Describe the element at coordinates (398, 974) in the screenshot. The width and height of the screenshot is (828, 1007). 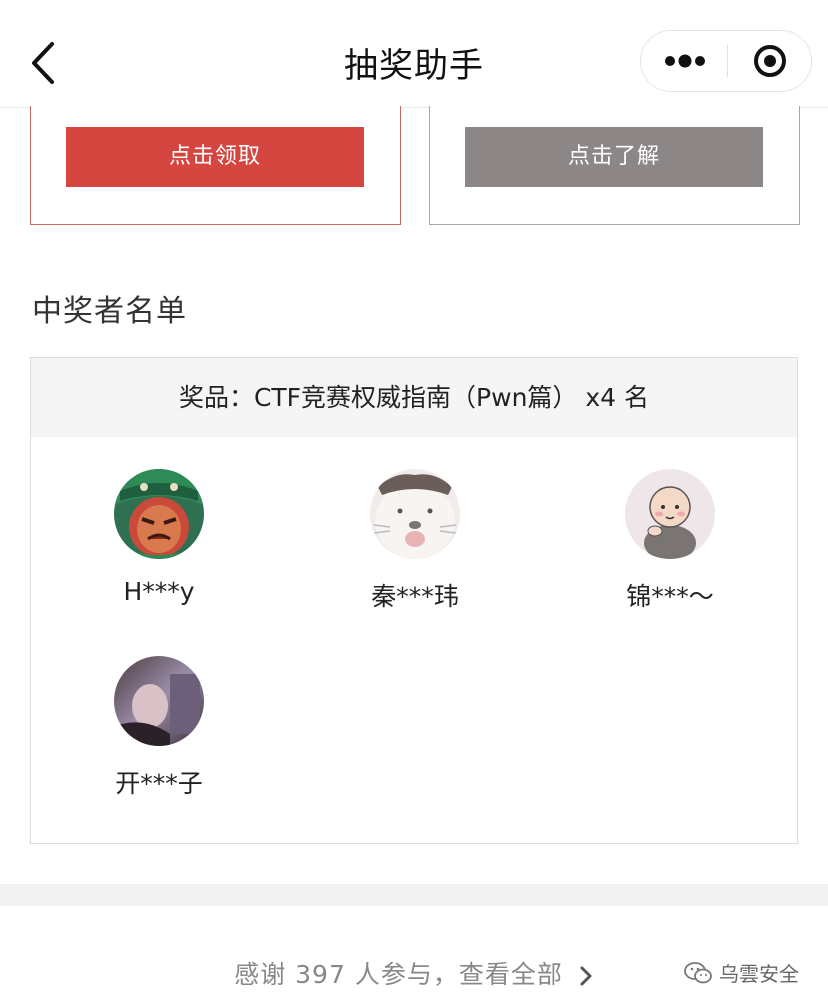
I see `participants-text: 感谢 397 人参与，查看全部` at that location.